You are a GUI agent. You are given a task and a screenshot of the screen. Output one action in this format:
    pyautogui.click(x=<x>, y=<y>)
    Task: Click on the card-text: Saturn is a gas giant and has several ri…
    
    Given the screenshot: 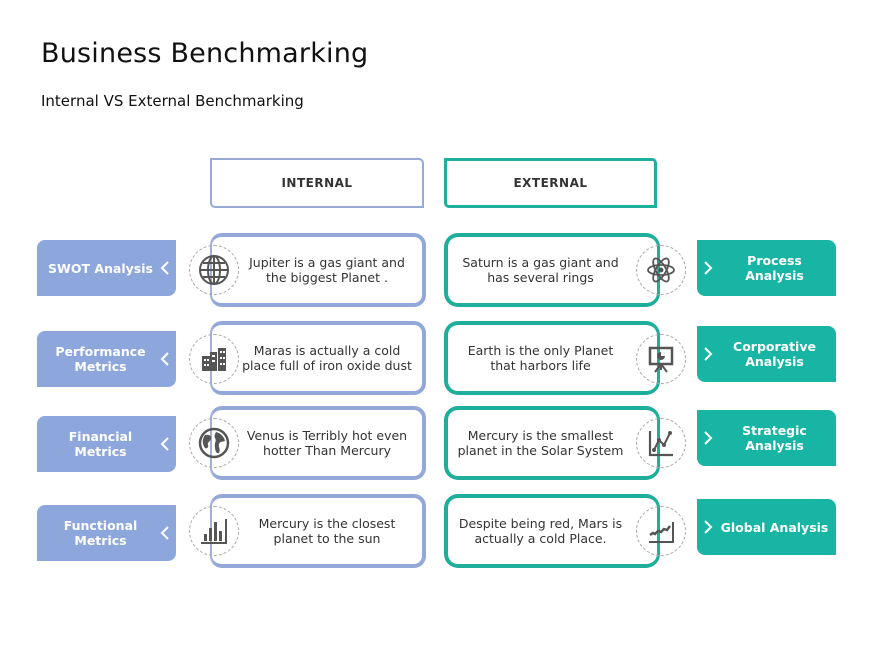 What is the action you would take?
    pyautogui.click(x=540, y=270)
    